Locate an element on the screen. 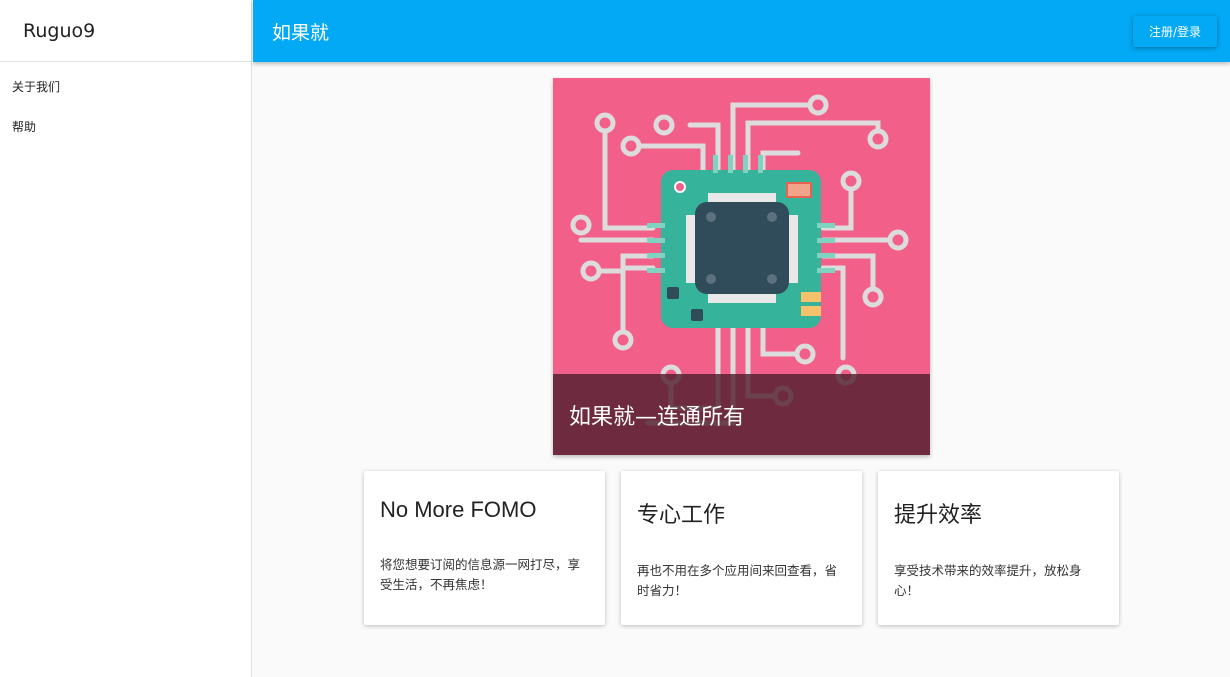 The width and height of the screenshot is (1230, 677). feature-card-efficiency: 提升效率 享受技术带来的效率提升，放松身心！ is located at coordinates (998, 548).